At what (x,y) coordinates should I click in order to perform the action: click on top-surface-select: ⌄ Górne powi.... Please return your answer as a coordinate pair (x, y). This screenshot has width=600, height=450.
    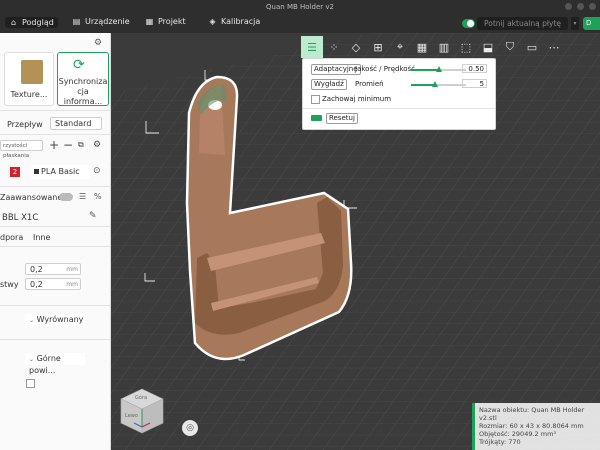
    Looking at the image, I should click on (55, 364).